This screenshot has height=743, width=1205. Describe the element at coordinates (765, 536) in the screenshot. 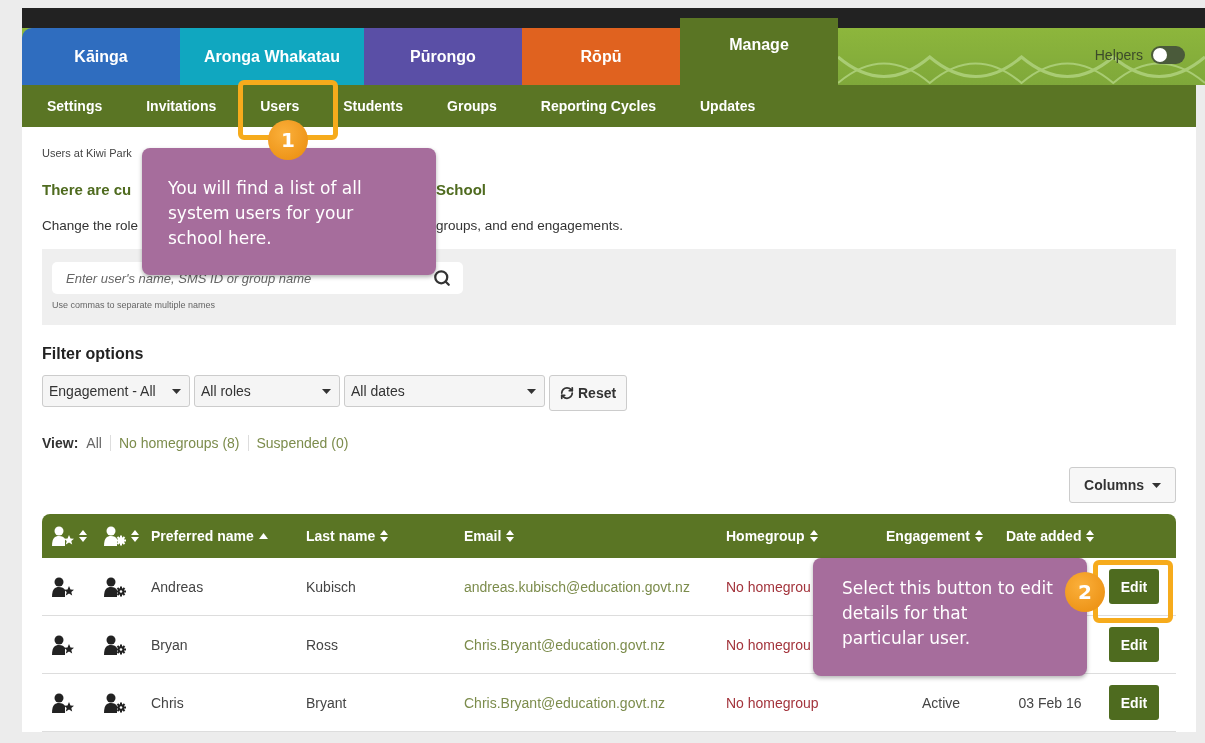

I see `column-header: Homegroup` at that location.